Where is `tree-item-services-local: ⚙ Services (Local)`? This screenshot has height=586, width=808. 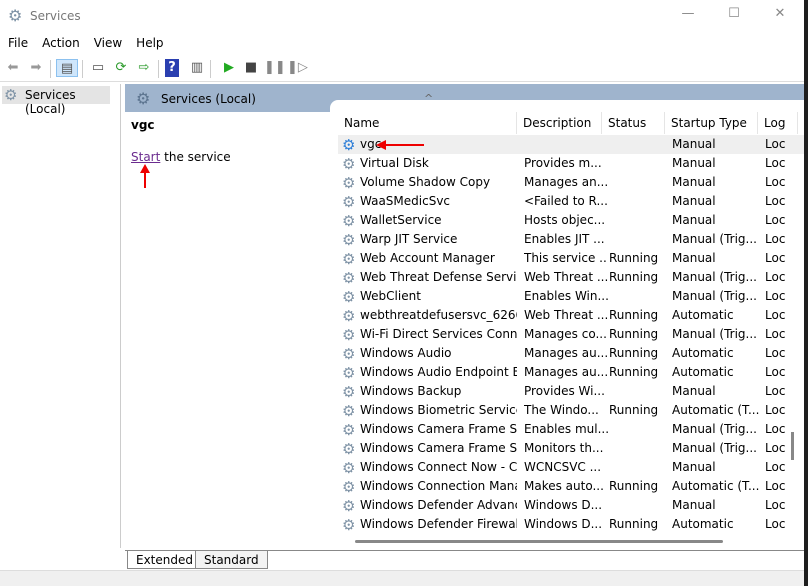
tree-item-services-local: ⚙ Services (Local) is located at coordinates (56, 101).